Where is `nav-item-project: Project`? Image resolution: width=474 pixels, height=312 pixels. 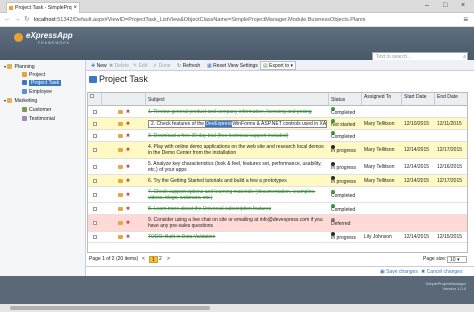 nav-item-project: Project is located at coordinates (33, 75).